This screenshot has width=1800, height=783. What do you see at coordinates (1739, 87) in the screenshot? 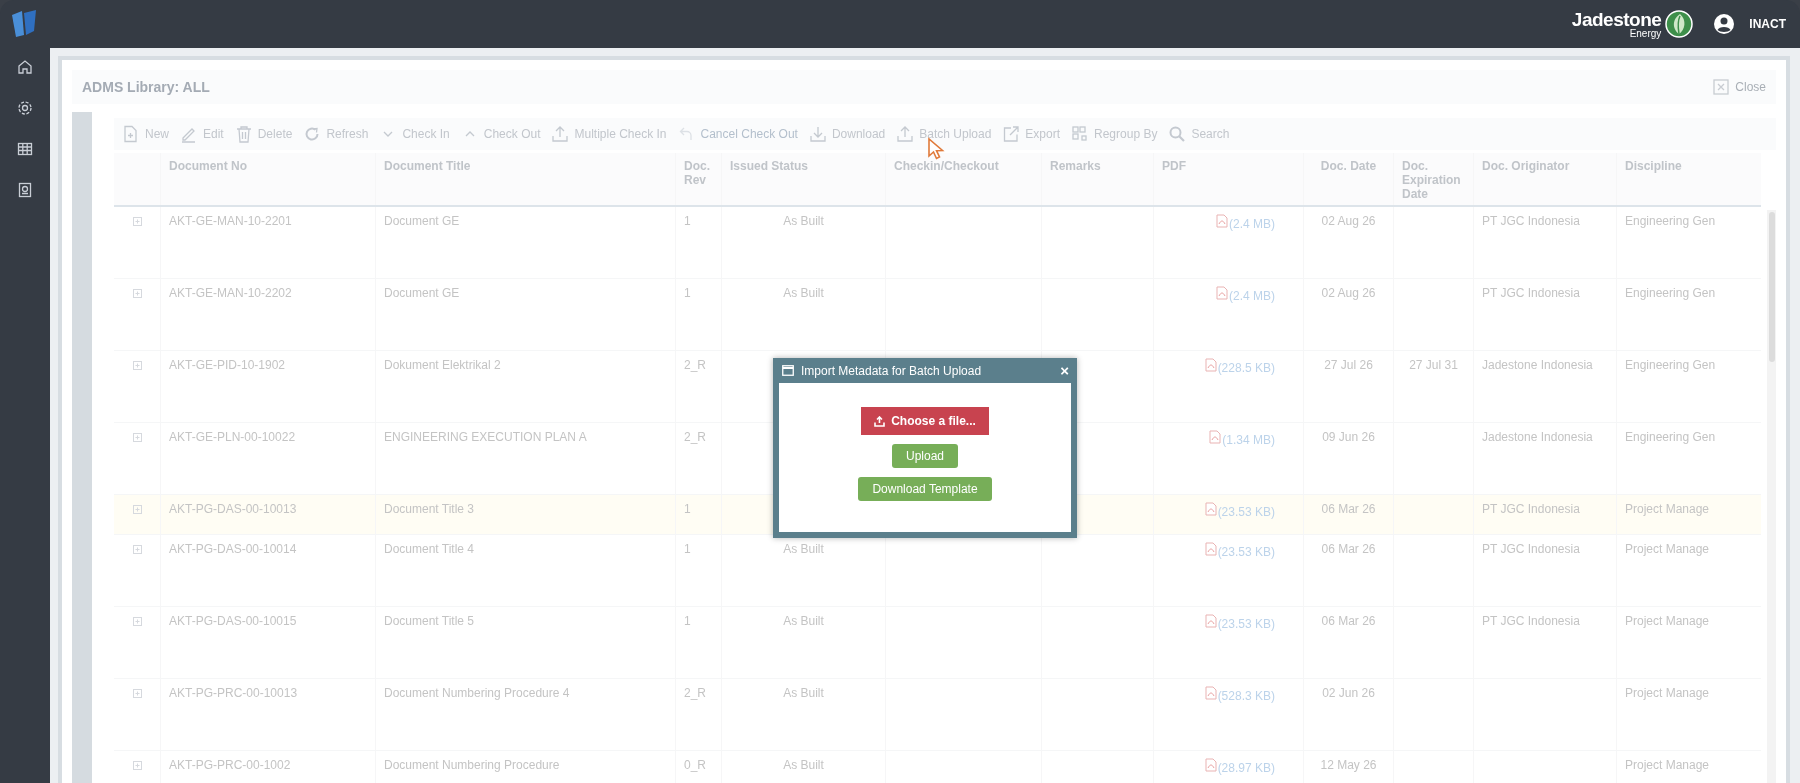
I see `close-button: Close` at bounding box center [1739, 87].